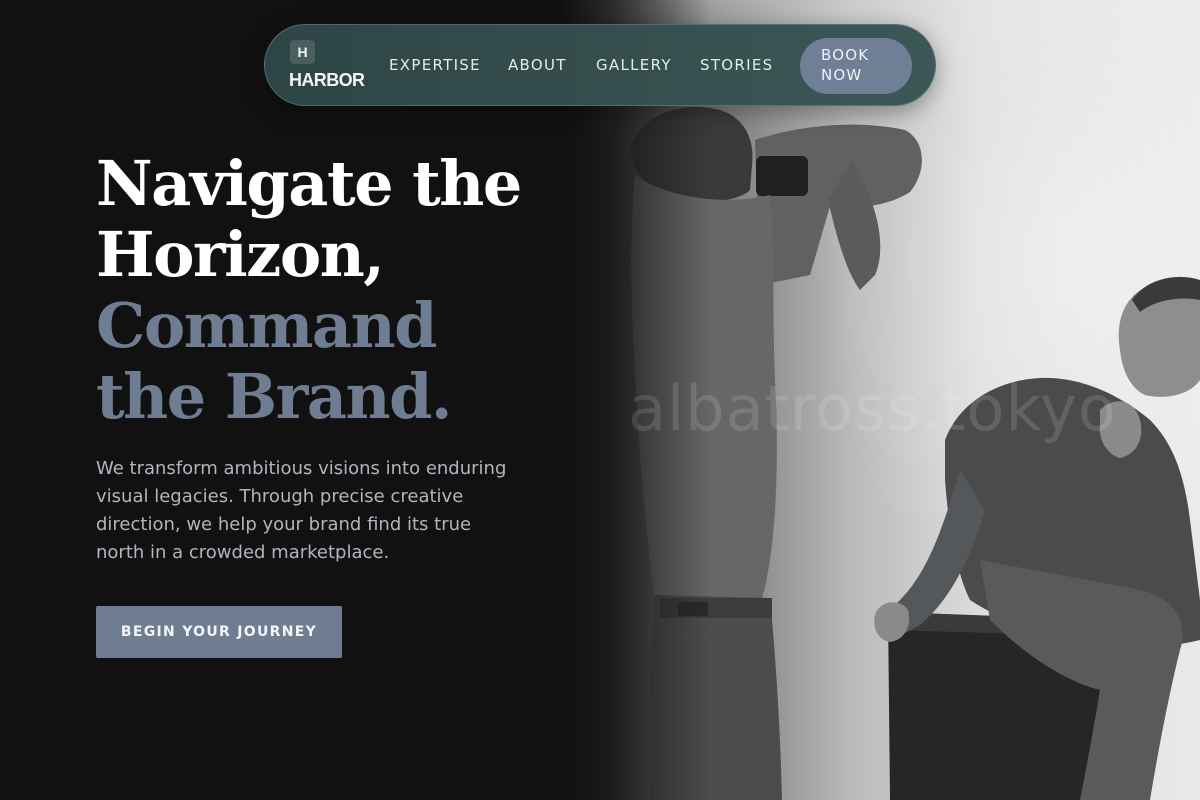 The height and width of the screenshot is (800, 1200). I want to click on book-now-label-line1: BOOK, so click(845, 55).